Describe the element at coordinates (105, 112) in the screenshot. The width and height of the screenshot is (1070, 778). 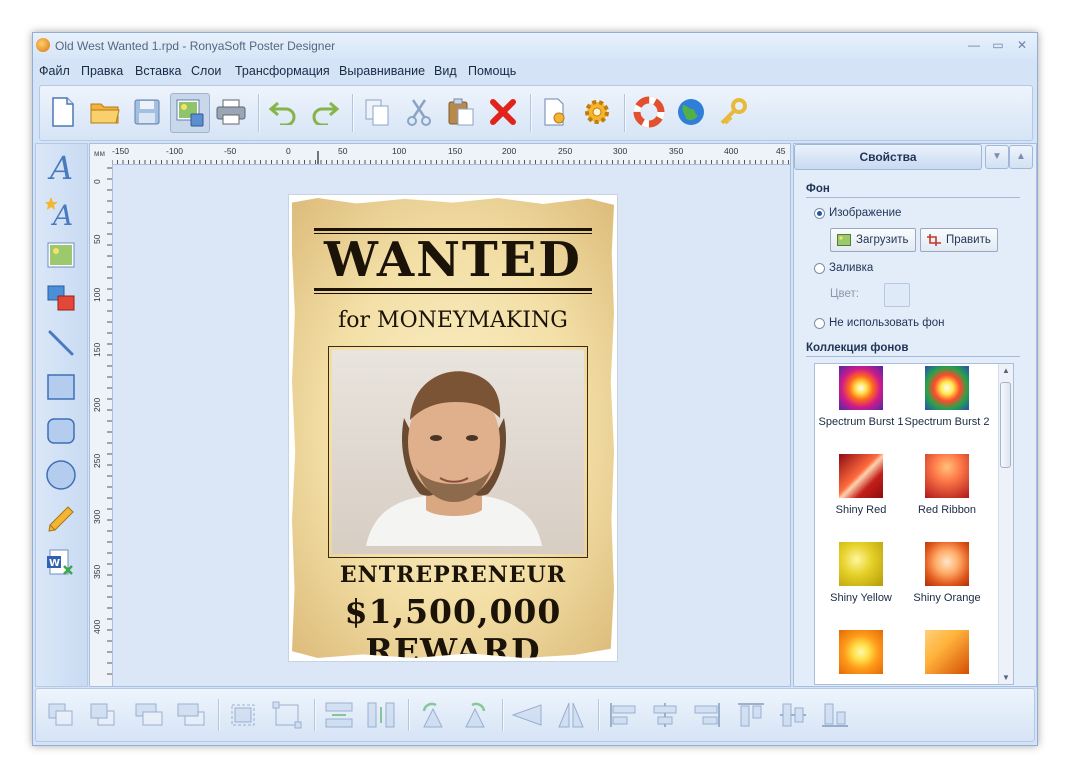
I see `open-folder-button` at that location.